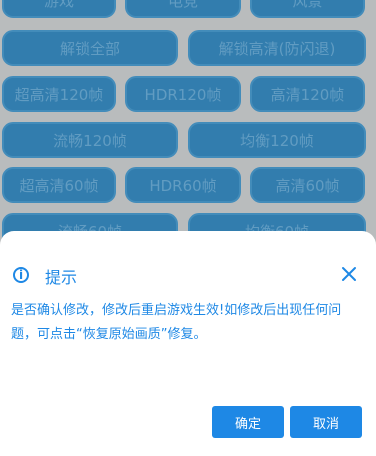 Image resolution: width=376 pixels, height=456 pixels. I want to click on dialog-title: 提示, so click(61, 277).